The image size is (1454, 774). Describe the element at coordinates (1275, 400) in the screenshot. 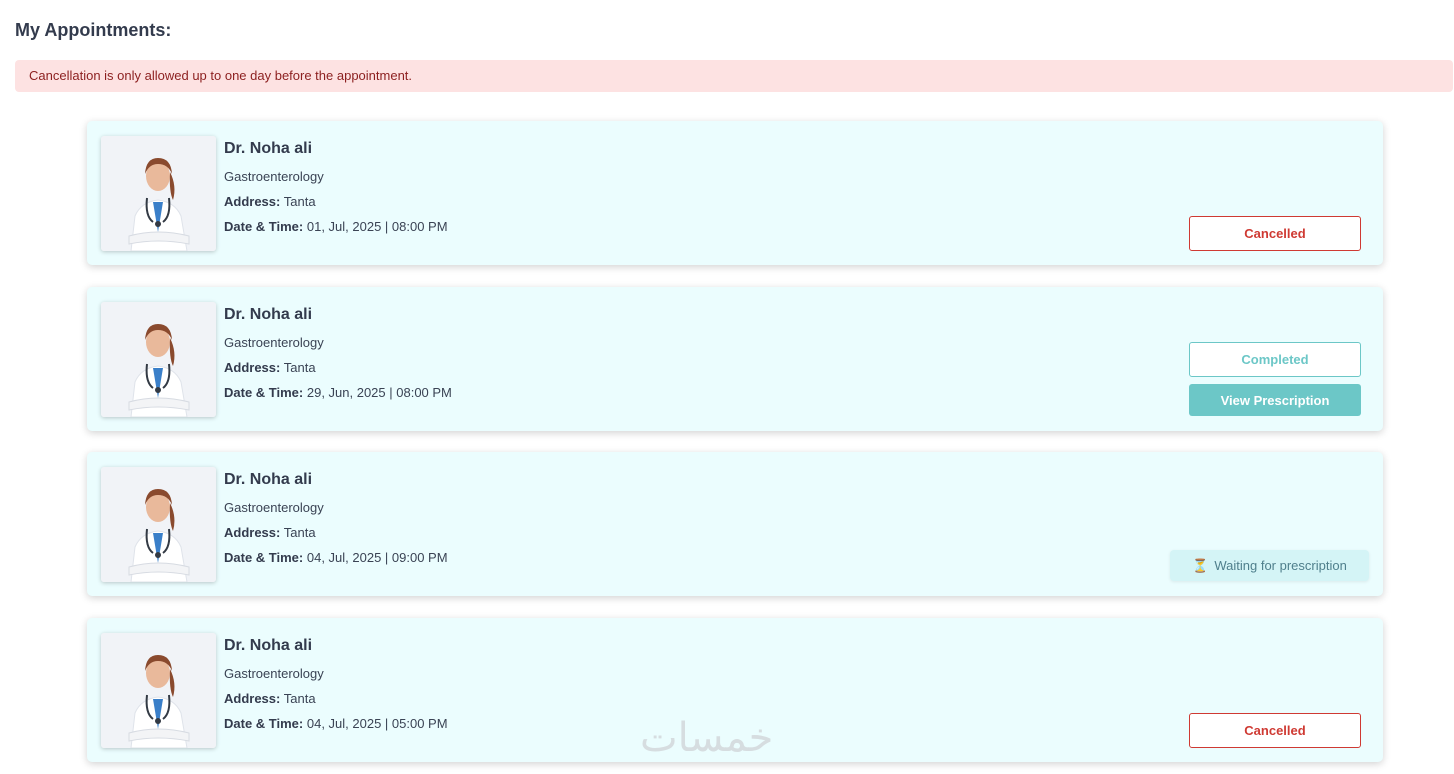

I see `view-prescription-button: View Prescription` at that location.